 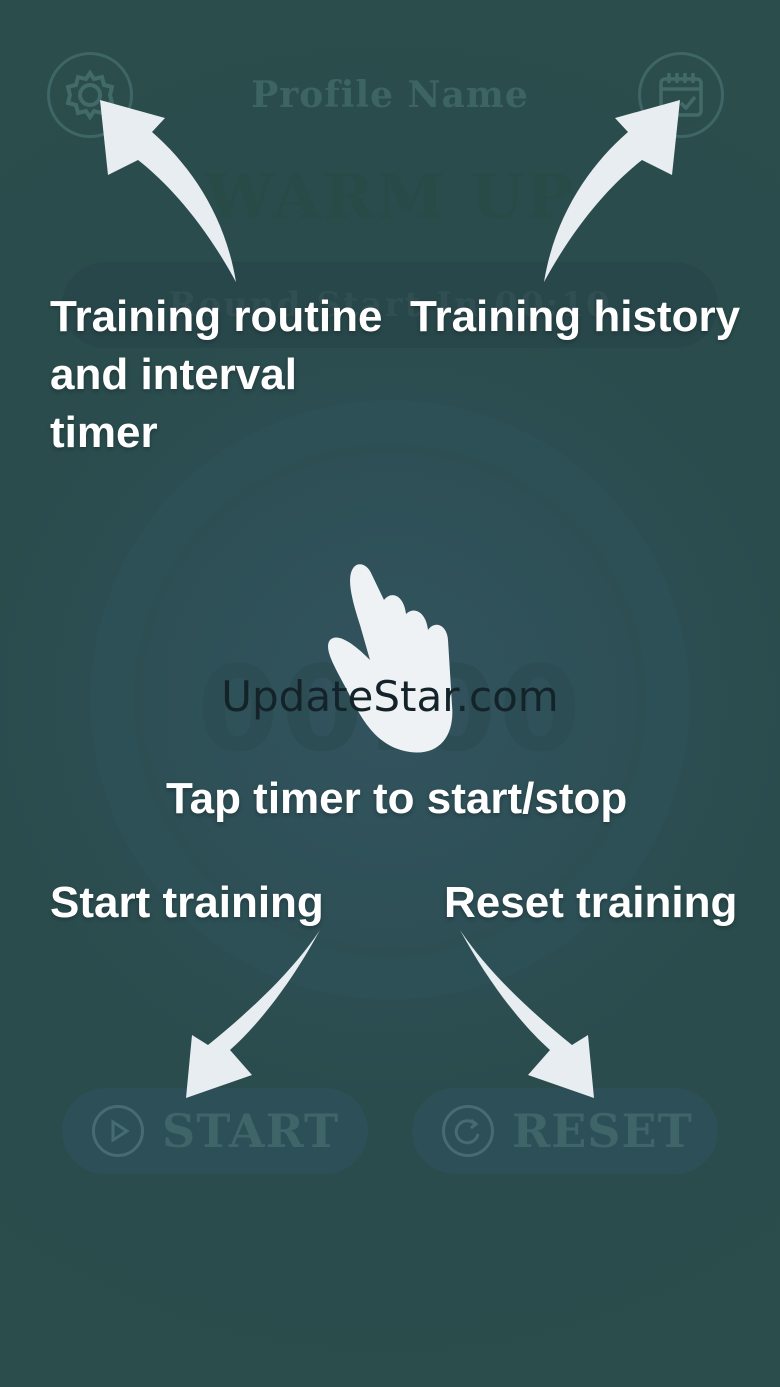 I want to click on arrow-to-start, so click(x=253, y=1014).